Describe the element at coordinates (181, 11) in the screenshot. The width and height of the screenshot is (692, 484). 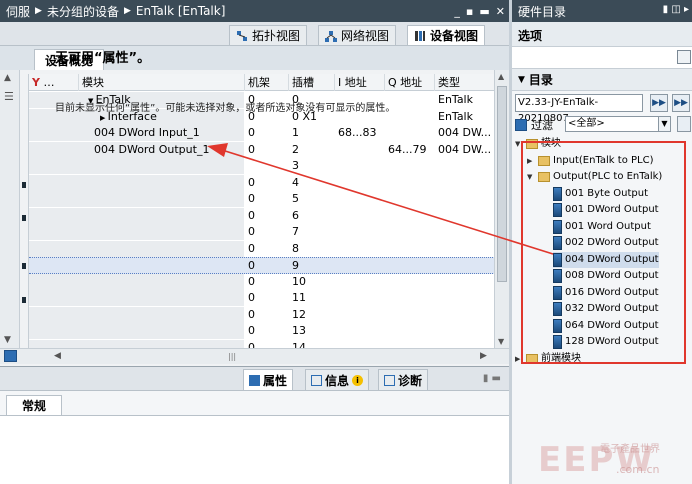
I see `breadcrumb-device: EnTalk [EnTalk]` at that location.